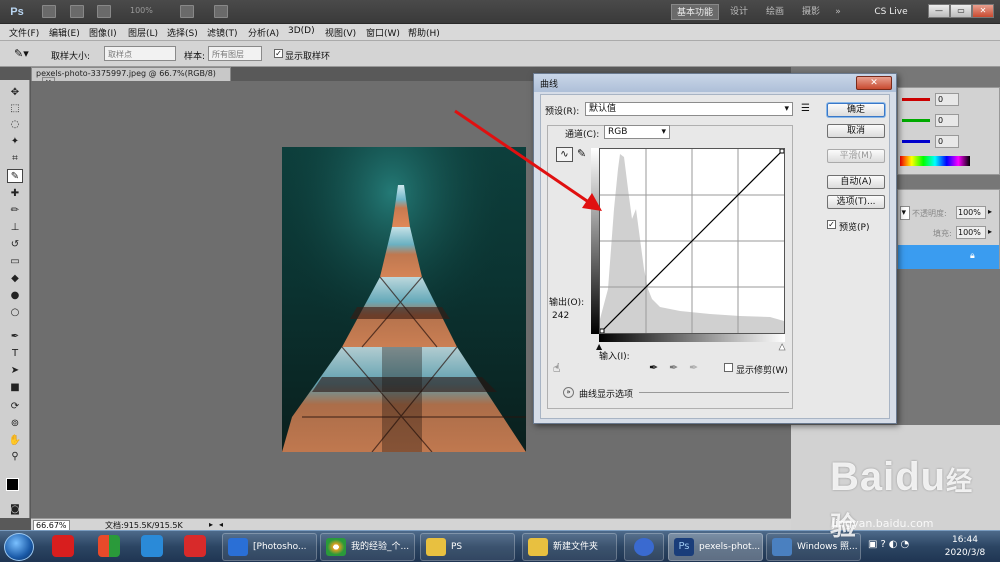 This screenshot has height=562, width=1000. What do you see at coordinates (104, 11) in the screenshot?
I see `view-extras-icon` at bounding box center [104, 11].